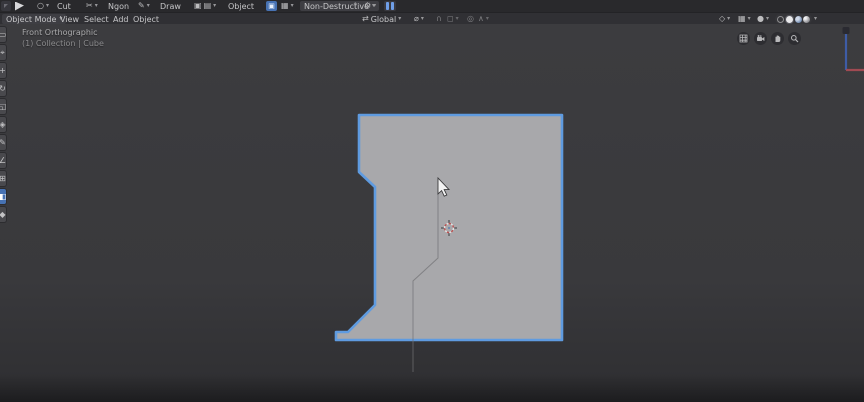 This screenshot has width=864, height=402. Describe the element at coordinates (121, 19) in the screenshot. I see `menu-add: Add` at that location.